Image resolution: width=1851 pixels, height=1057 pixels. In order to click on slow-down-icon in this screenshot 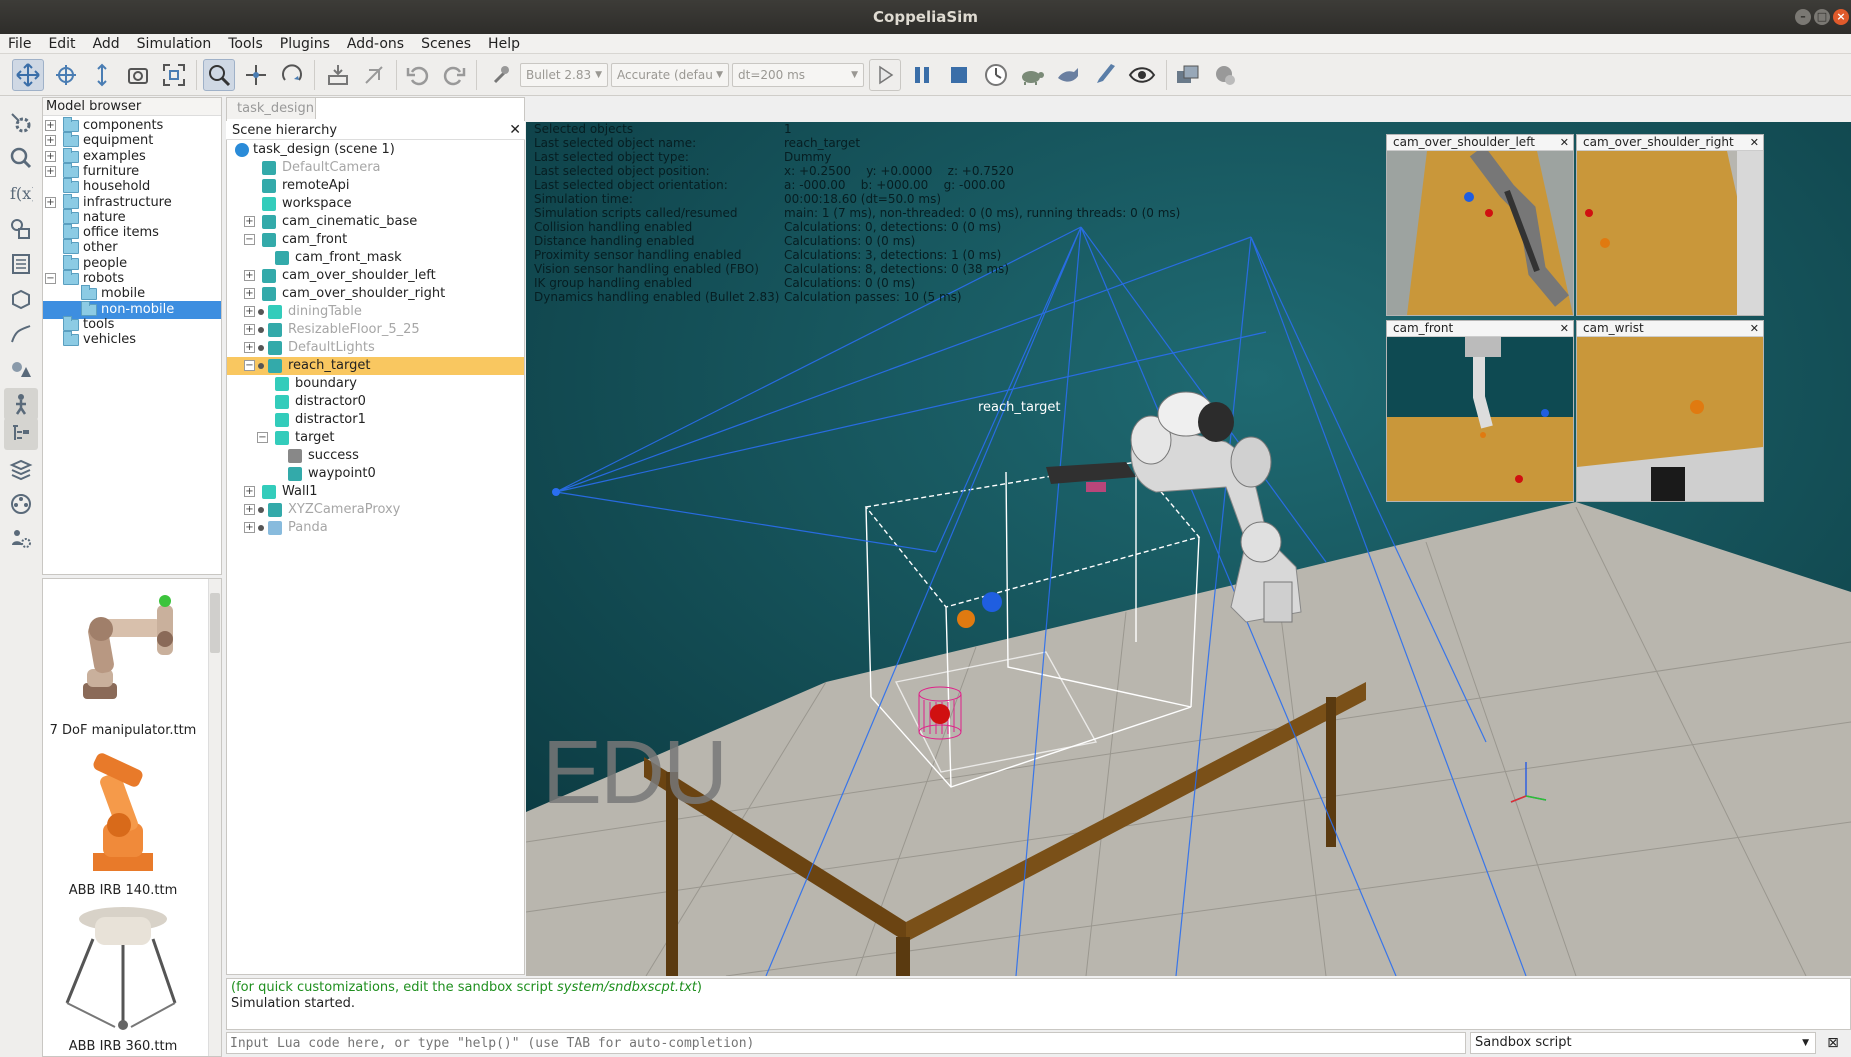, I will do `click(1032, 75)`.